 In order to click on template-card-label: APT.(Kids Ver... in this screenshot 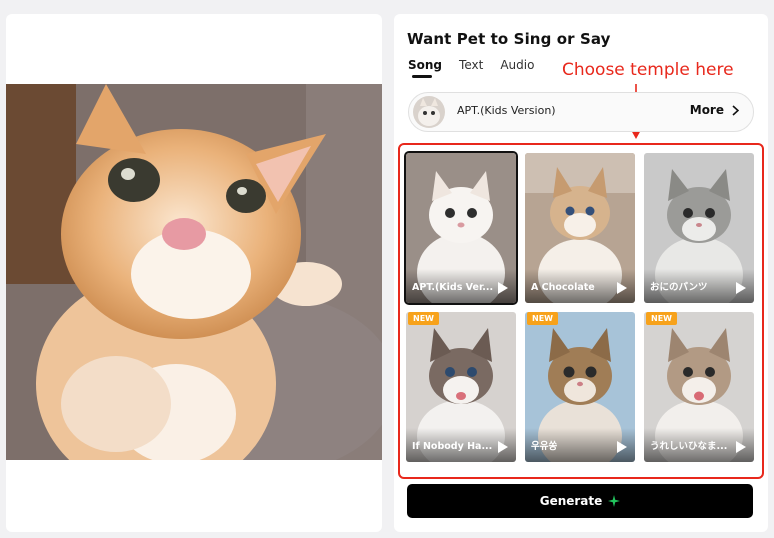, I will do `click(453, 287)`.